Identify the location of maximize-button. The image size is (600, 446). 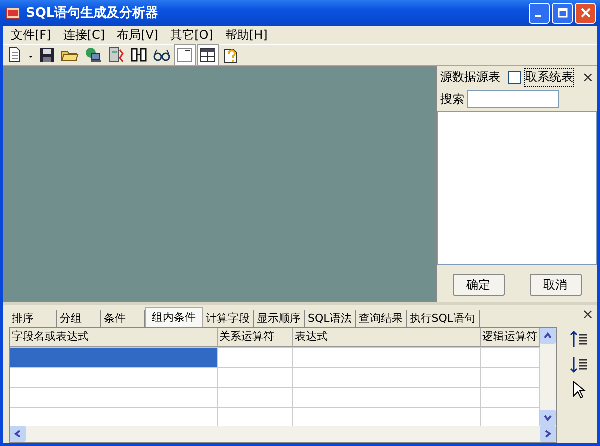
(562, 13).